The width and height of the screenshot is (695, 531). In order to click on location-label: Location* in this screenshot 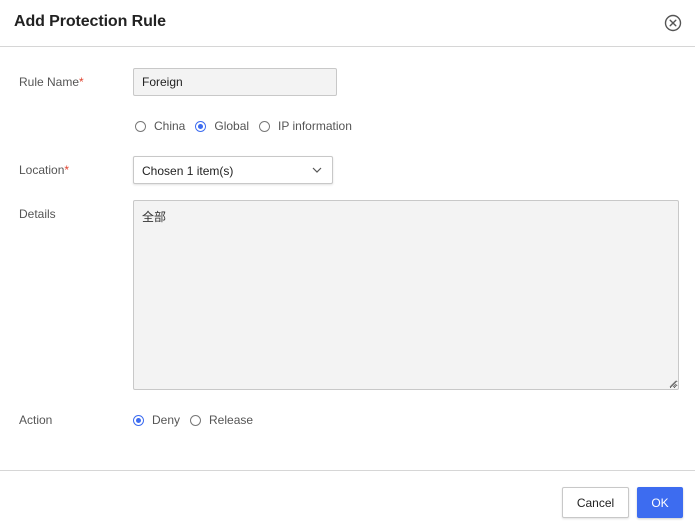, I will do `click(44, 170)`.